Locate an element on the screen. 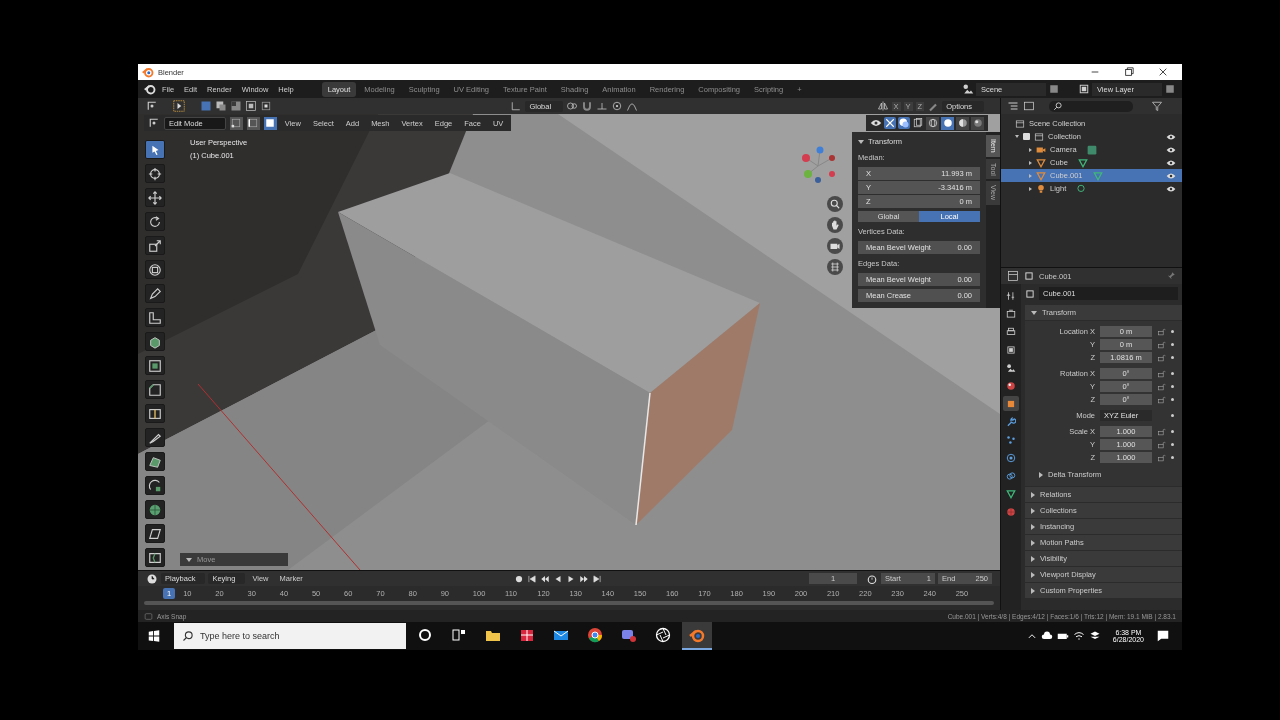 The height and width of the screenshot is (720, 1280). scrollbar is located at coordinates (569, 603).